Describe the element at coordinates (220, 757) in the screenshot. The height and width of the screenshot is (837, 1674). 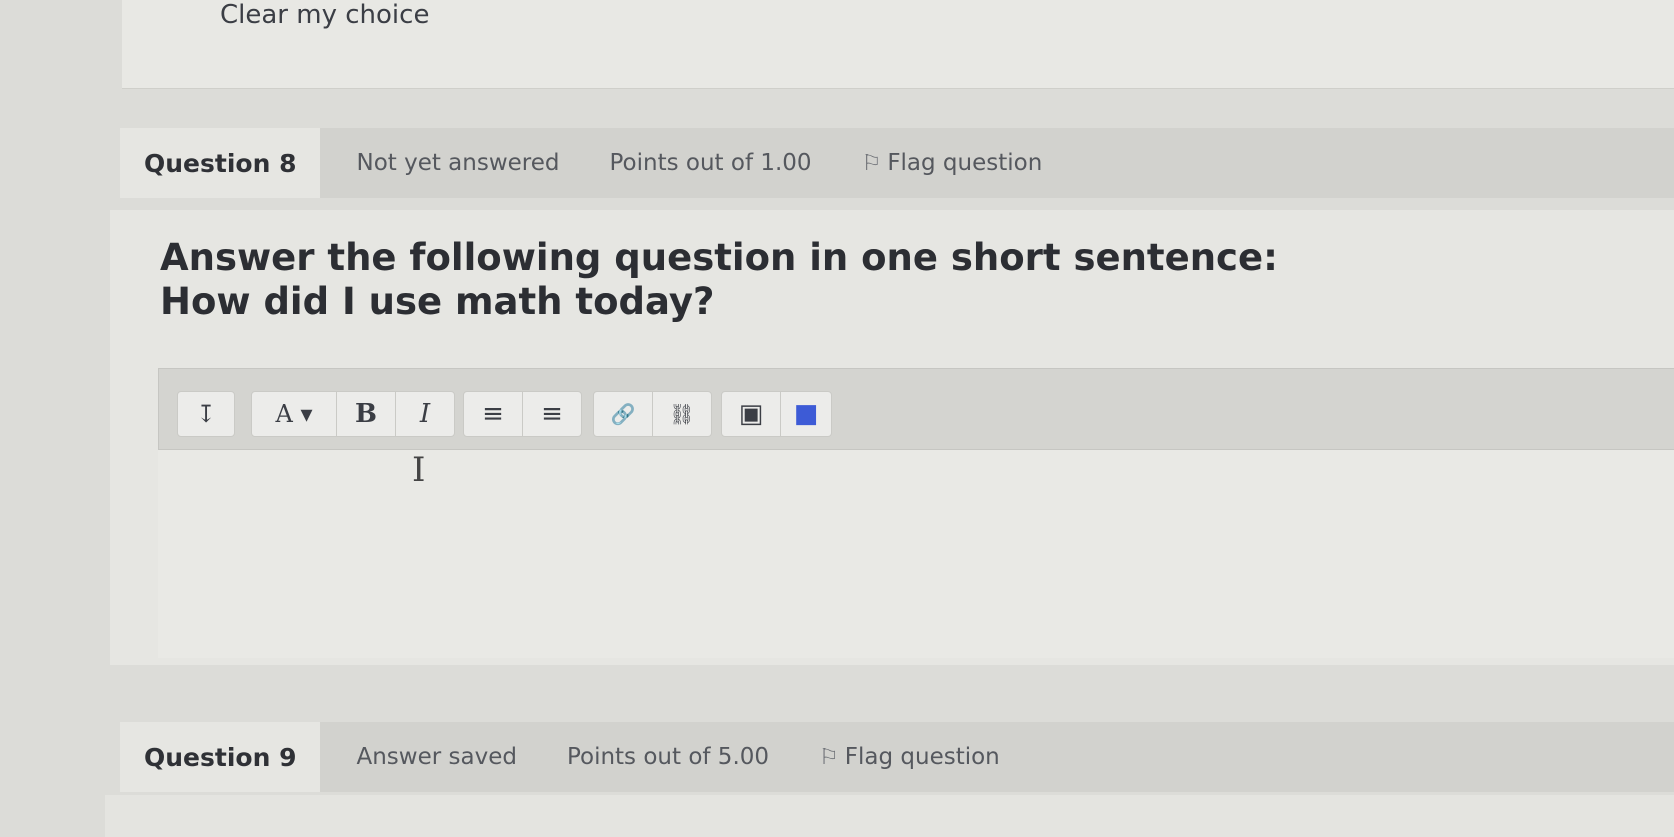
I see `question-9-number: Question 9` at that location.